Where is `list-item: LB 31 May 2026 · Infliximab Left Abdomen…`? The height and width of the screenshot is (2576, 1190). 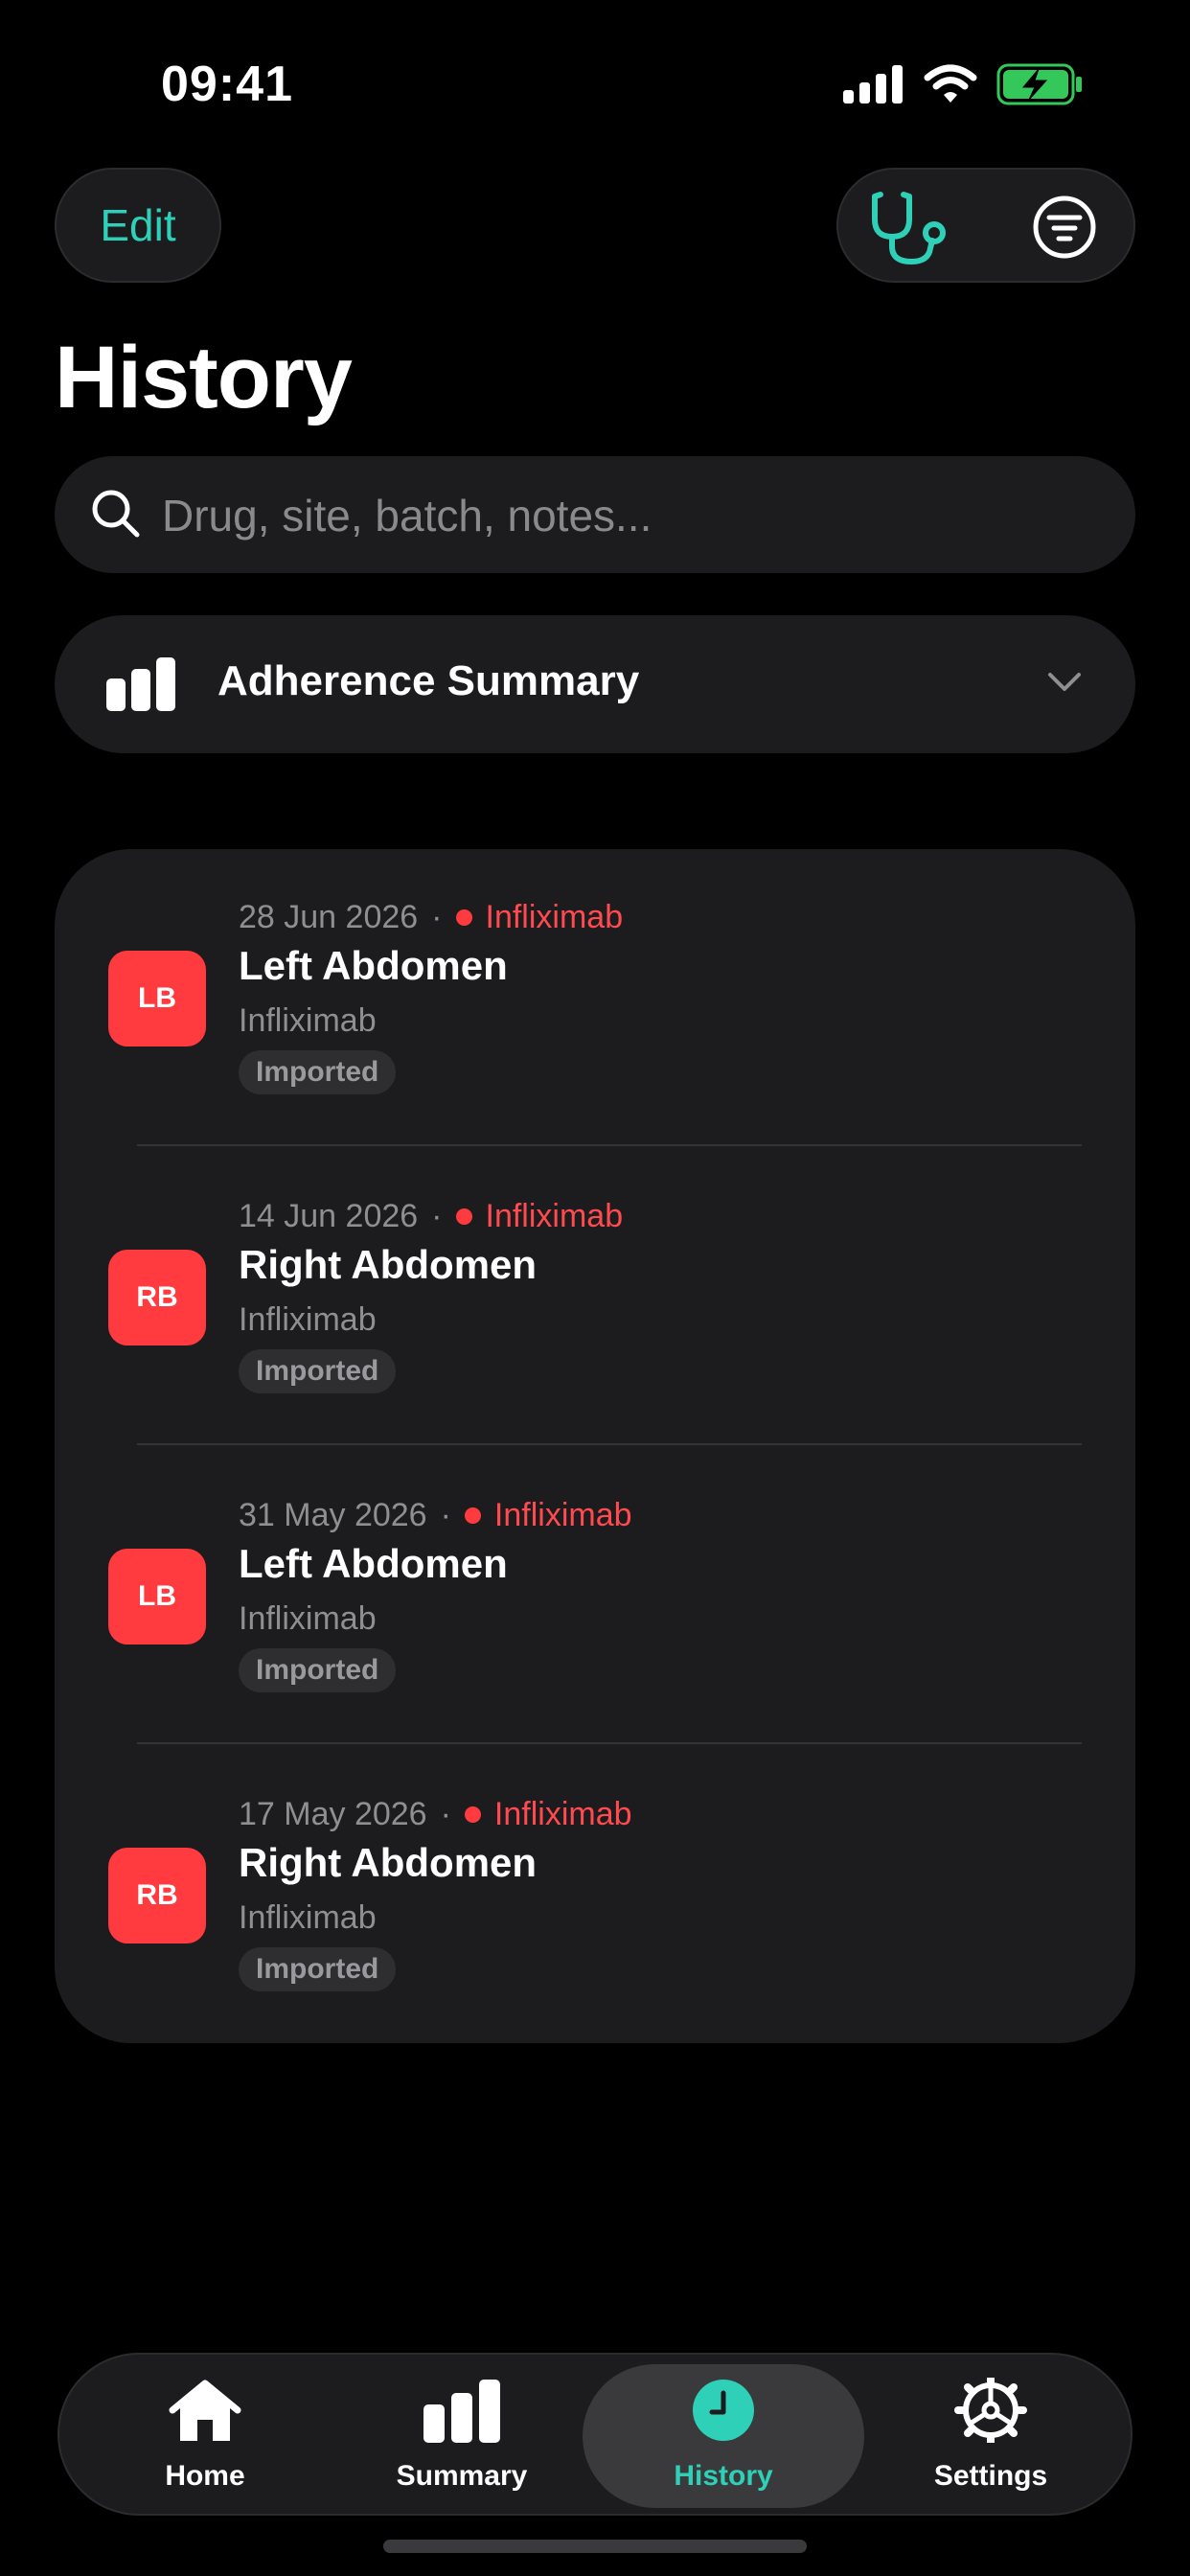 list-item: LB 31 May 2026 · Infliximab Left Abdomen… is located at coordinates (595, 1596).